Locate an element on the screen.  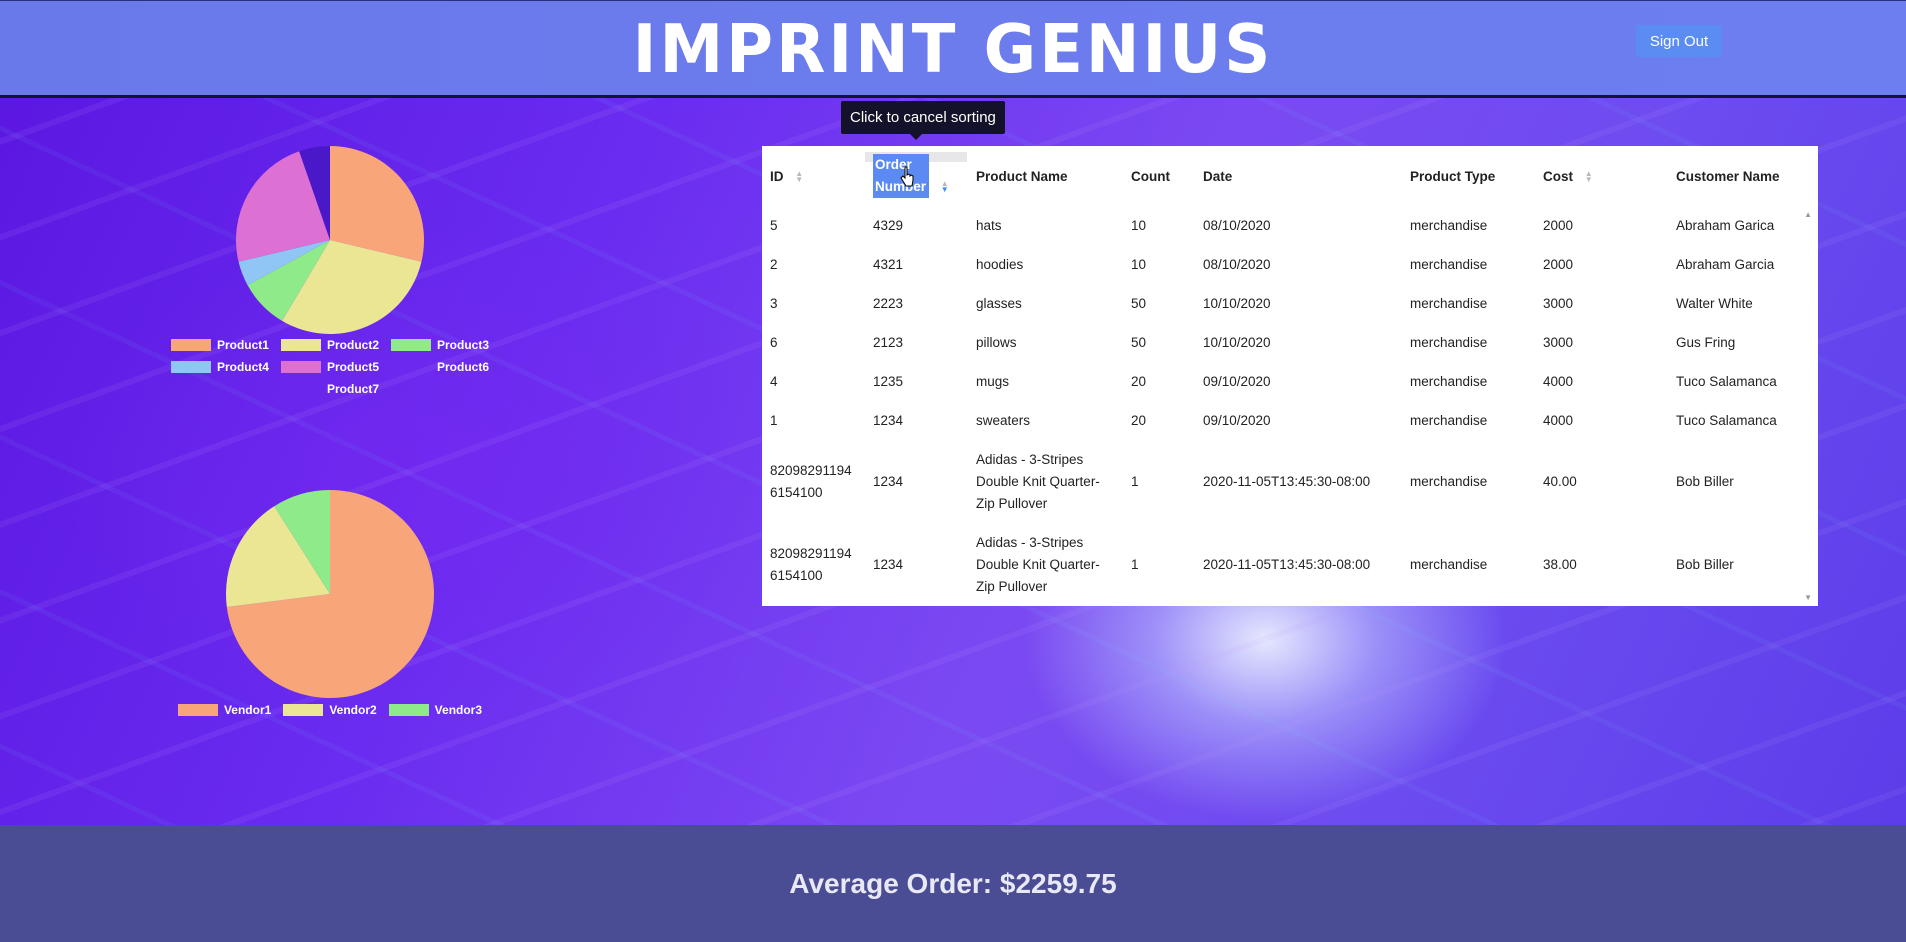
legend-item-product1: Product1 is located at coordinates (219, 345).